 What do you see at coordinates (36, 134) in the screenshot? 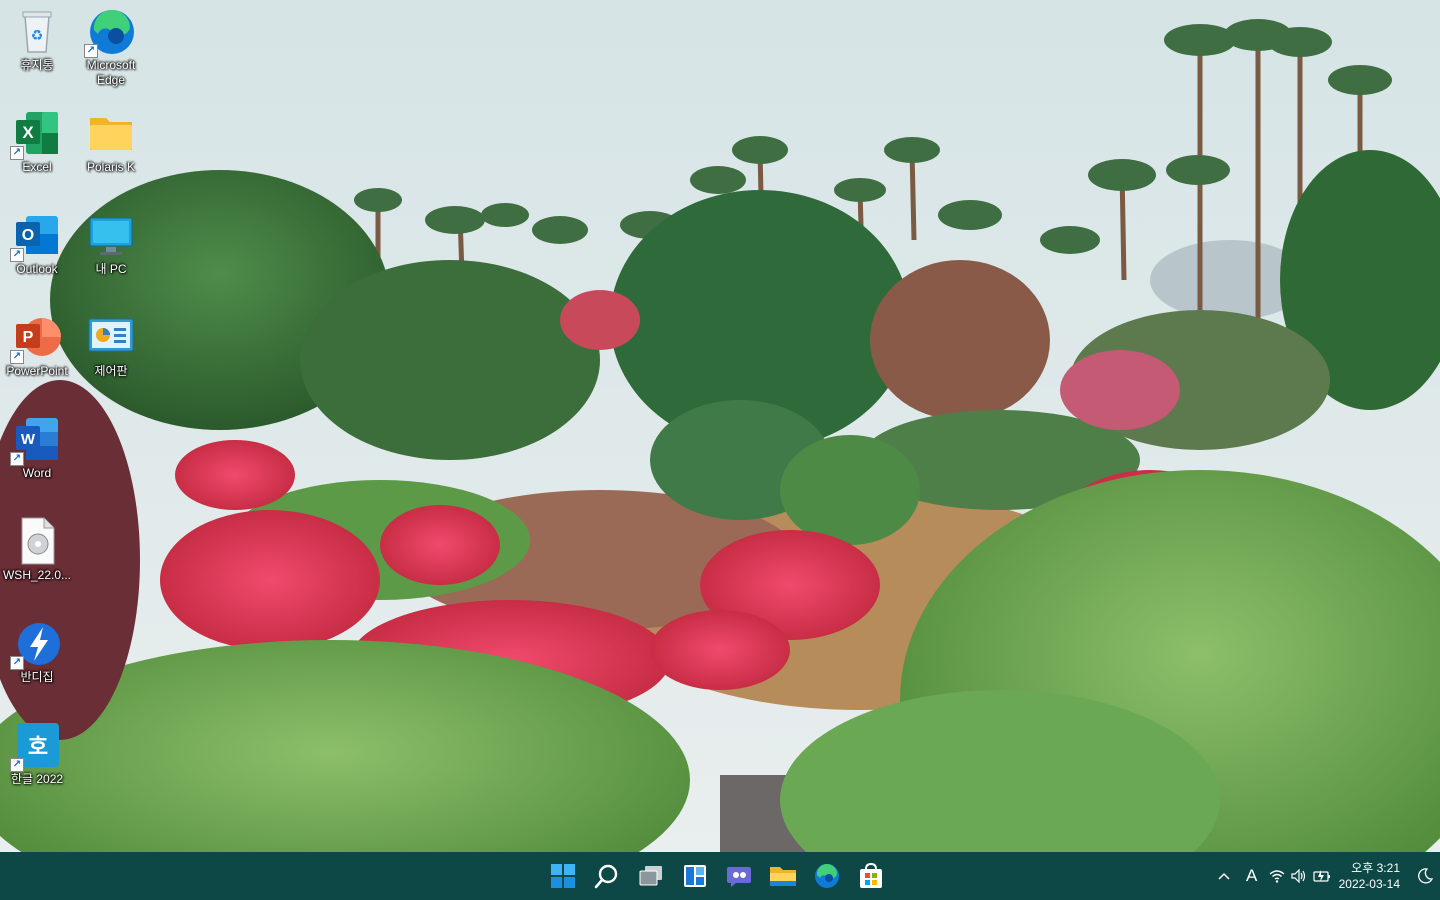
I see `excel-icon: X ↗` at bounding box center [36, 134].